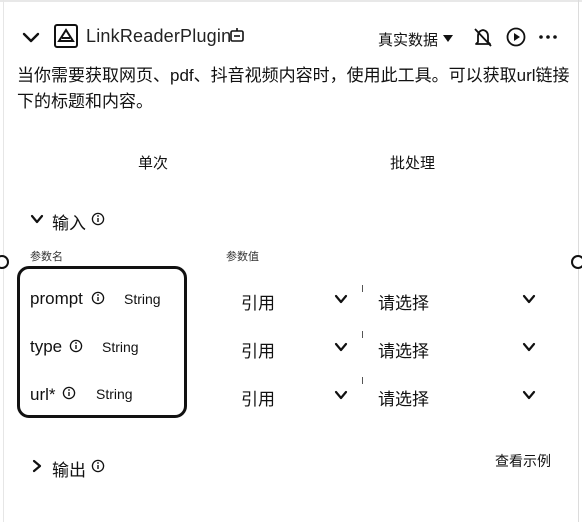 This screenshot has width=582, height=522. What do you see at coordinates (516, 37) in the screenshot?
I see `play-circle-icon` at bounding box center [516, 37].